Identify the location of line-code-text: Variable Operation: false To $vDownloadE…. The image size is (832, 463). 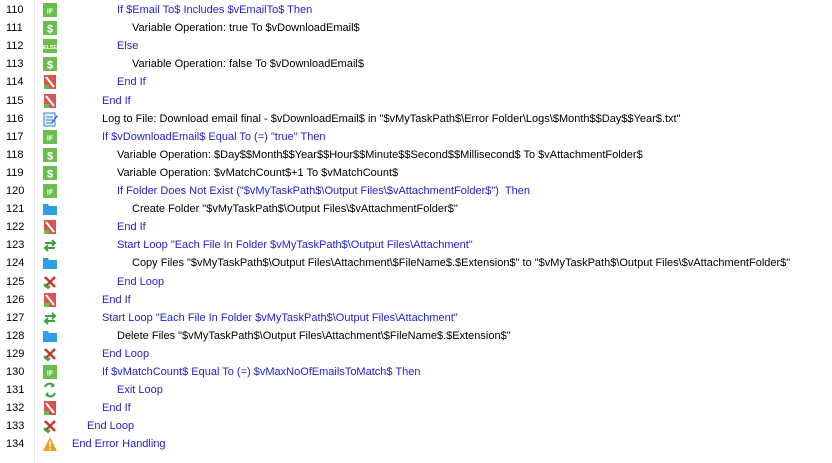
(248, 64).